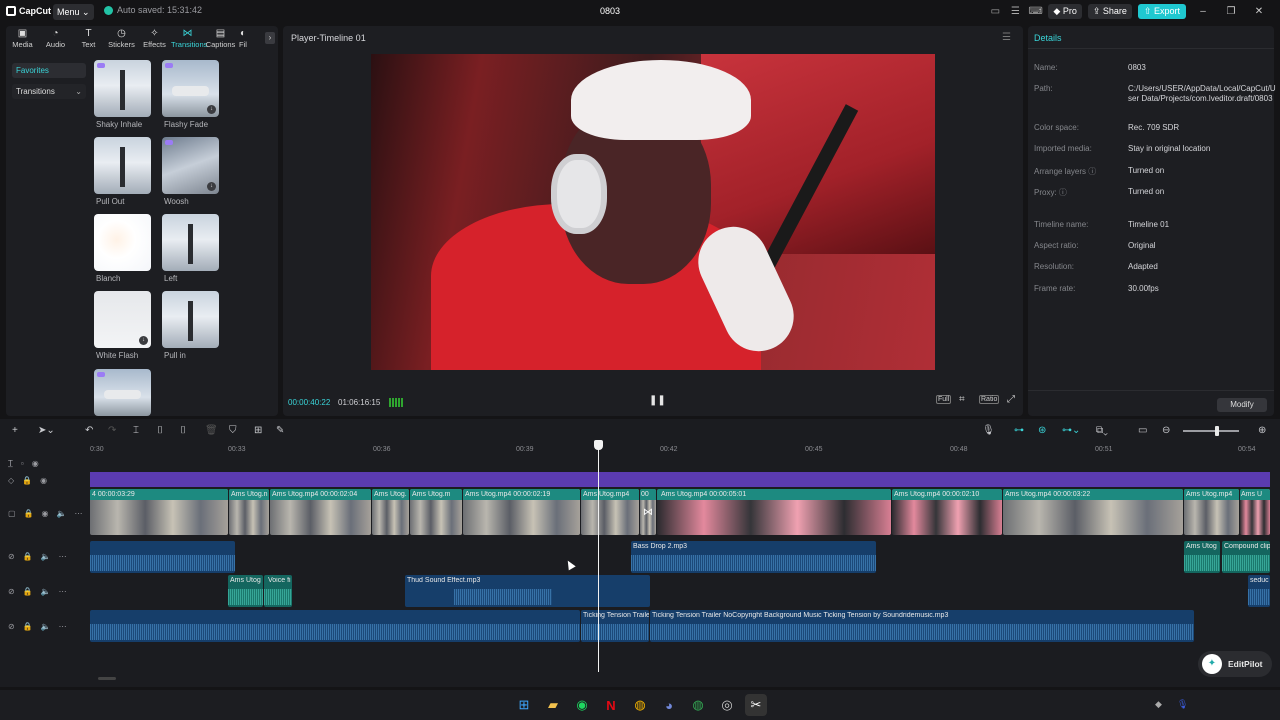 This screenshot has height=720, width=1280. Describe the element at coordinates (233, 430) in the screenshot. I see `marker-icon: ⛉` at that location.